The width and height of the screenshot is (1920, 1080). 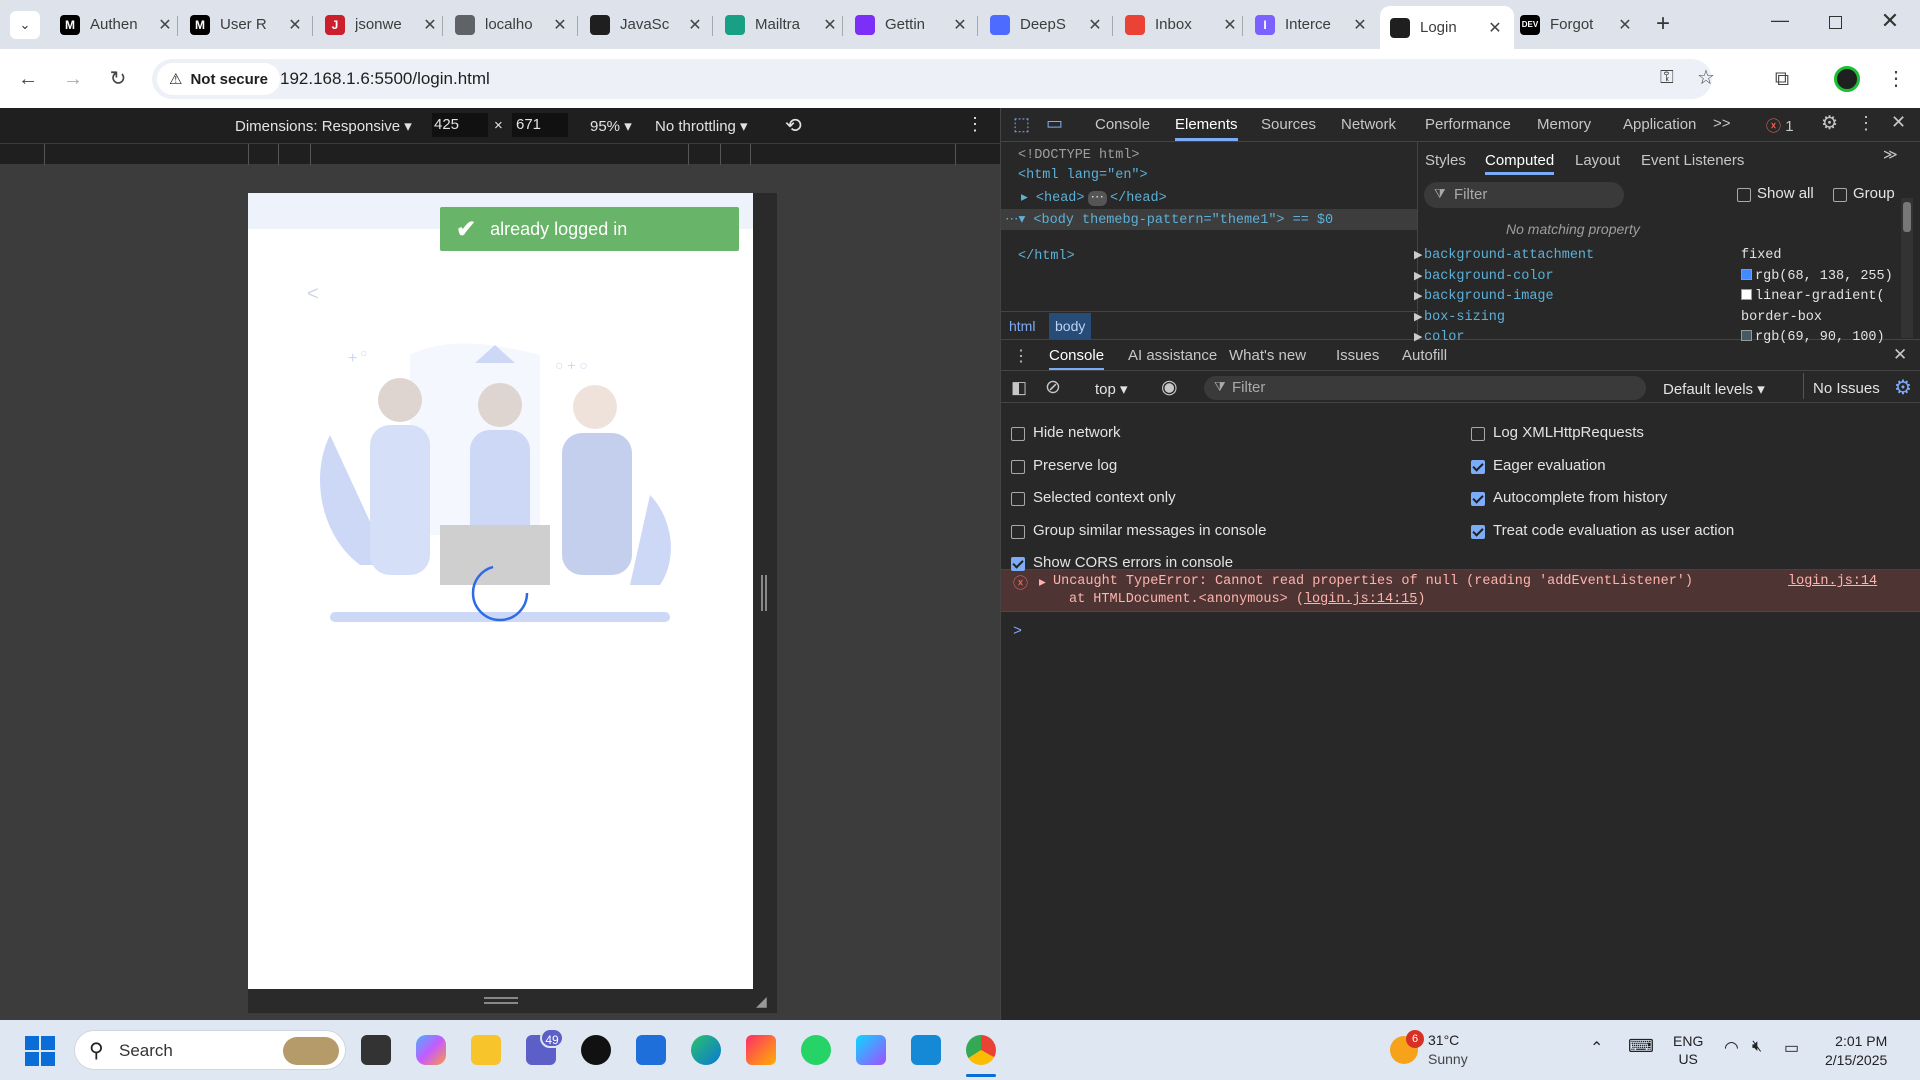 What do you see at coordinates (611, 126) in the screenshot?
I see `zoom-dropdown: 95% ▾` at bounding box center [611, 126].